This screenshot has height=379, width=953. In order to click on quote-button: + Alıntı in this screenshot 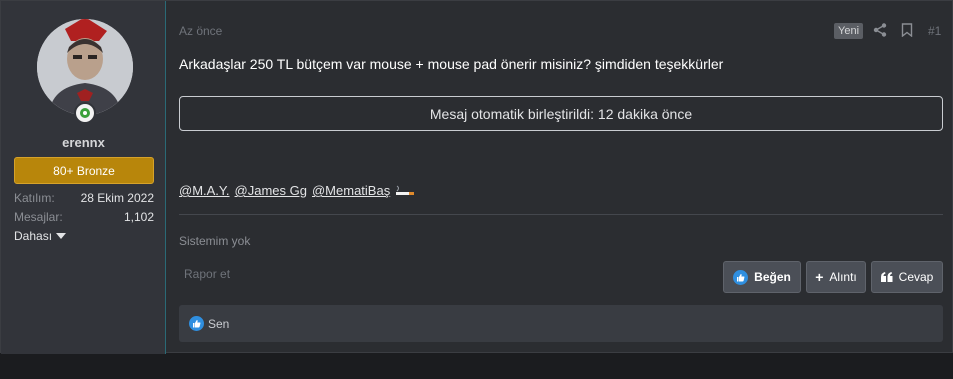, I will do `click(836, 277)`.